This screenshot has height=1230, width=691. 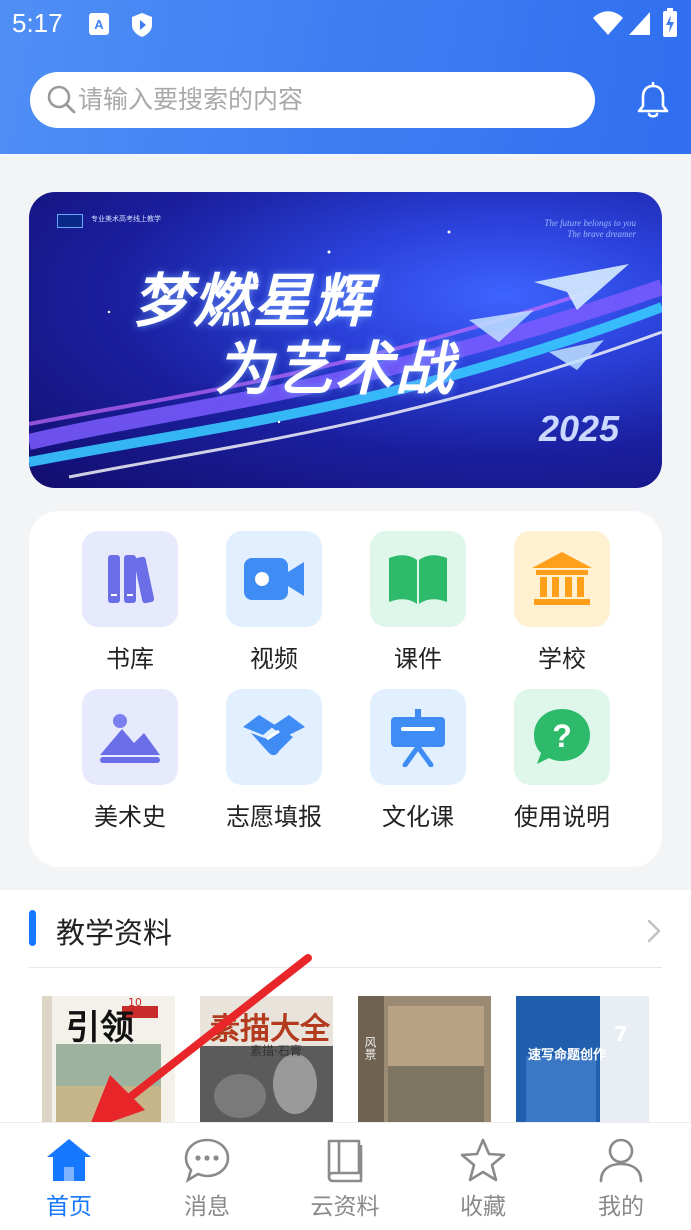 I want to click on book-cover: 速写命题创作 7, so click(x=582, y=1061).